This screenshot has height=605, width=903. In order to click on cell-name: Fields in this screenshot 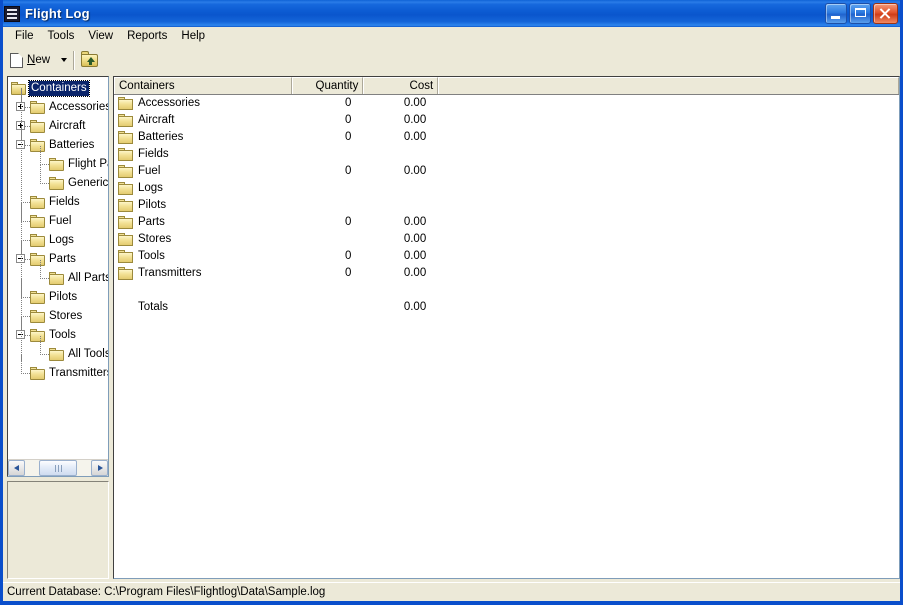, I will do `click(203, 154)`.